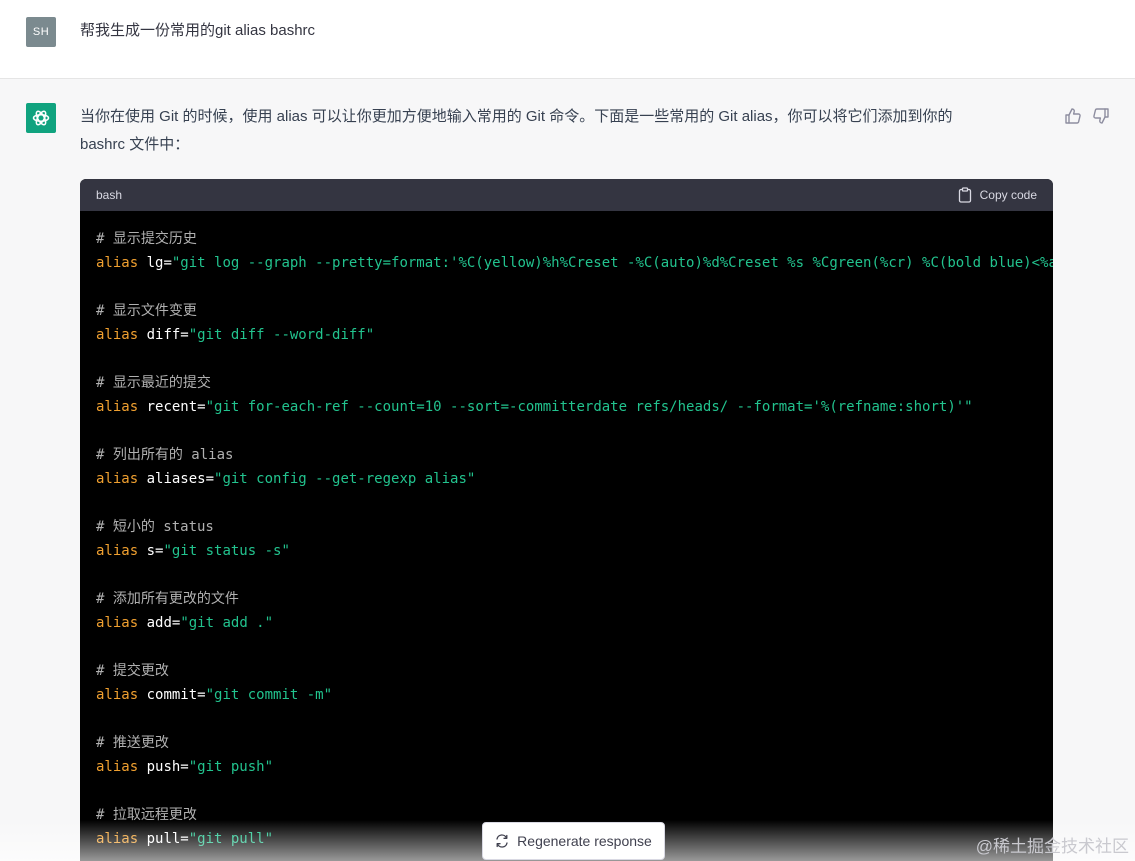 Image resolution: width=1135 pixels, height=861 pixels. What do you see at coordinates (1008, 195) in the screenshot?
I see `copy-code-label: Copy code` at bounding box center [1008, 195].